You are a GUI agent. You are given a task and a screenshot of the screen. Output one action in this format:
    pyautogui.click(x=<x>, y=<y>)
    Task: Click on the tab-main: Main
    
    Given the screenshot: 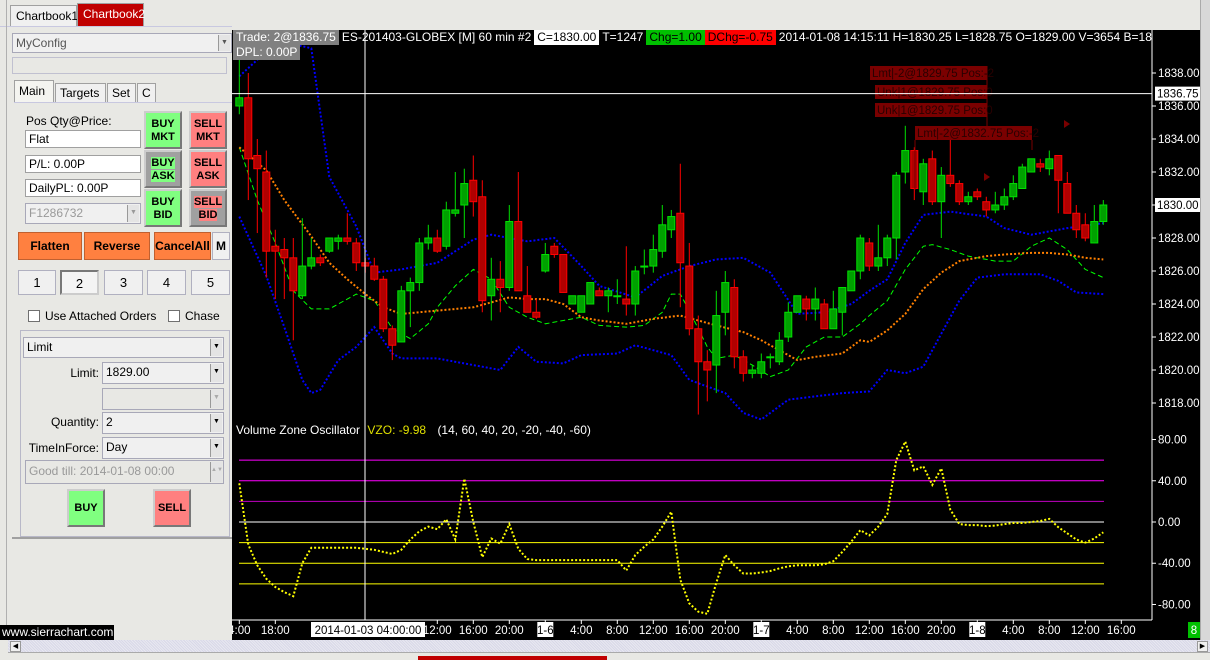 What is the action you would take?
    pyautogui.click(x=34, y=91)
    